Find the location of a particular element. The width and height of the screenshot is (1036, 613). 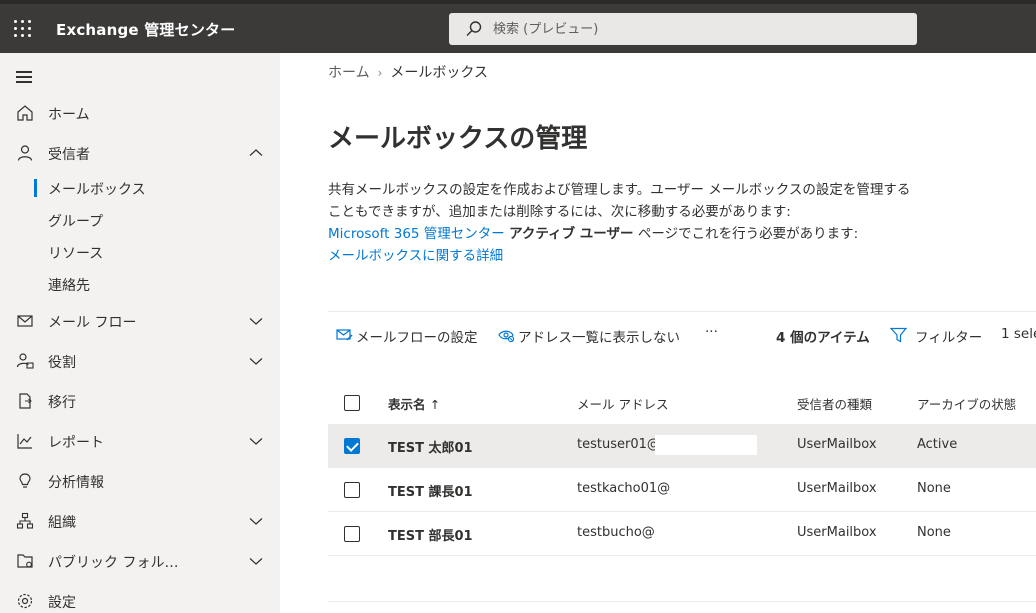

nav-label: 設定 is located at coordinates (62, 603).